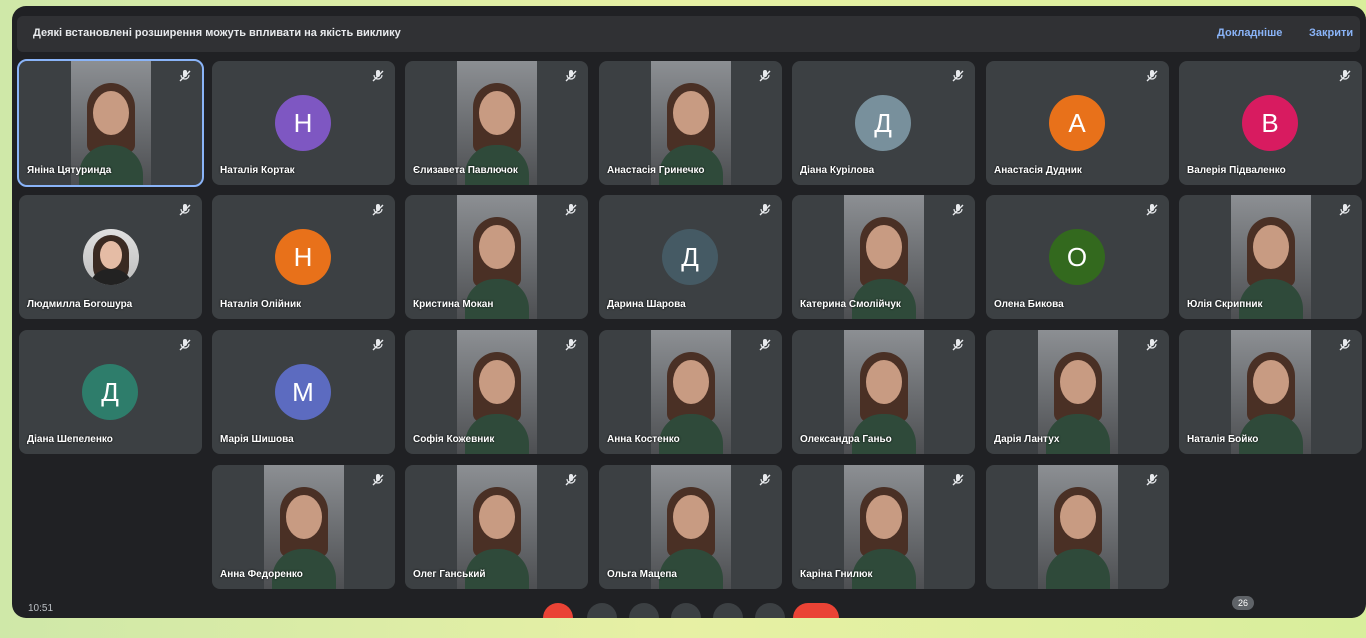 Image resolution: width=1366 pixels, height=638 pixels. I want to click on participant-name: Діана Шепеленко, so click(70, 439).